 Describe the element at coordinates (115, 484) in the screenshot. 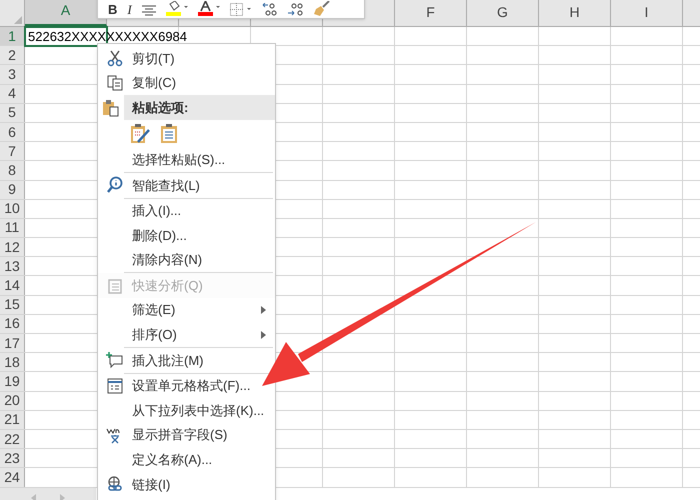

I see `link-icon` at that location.